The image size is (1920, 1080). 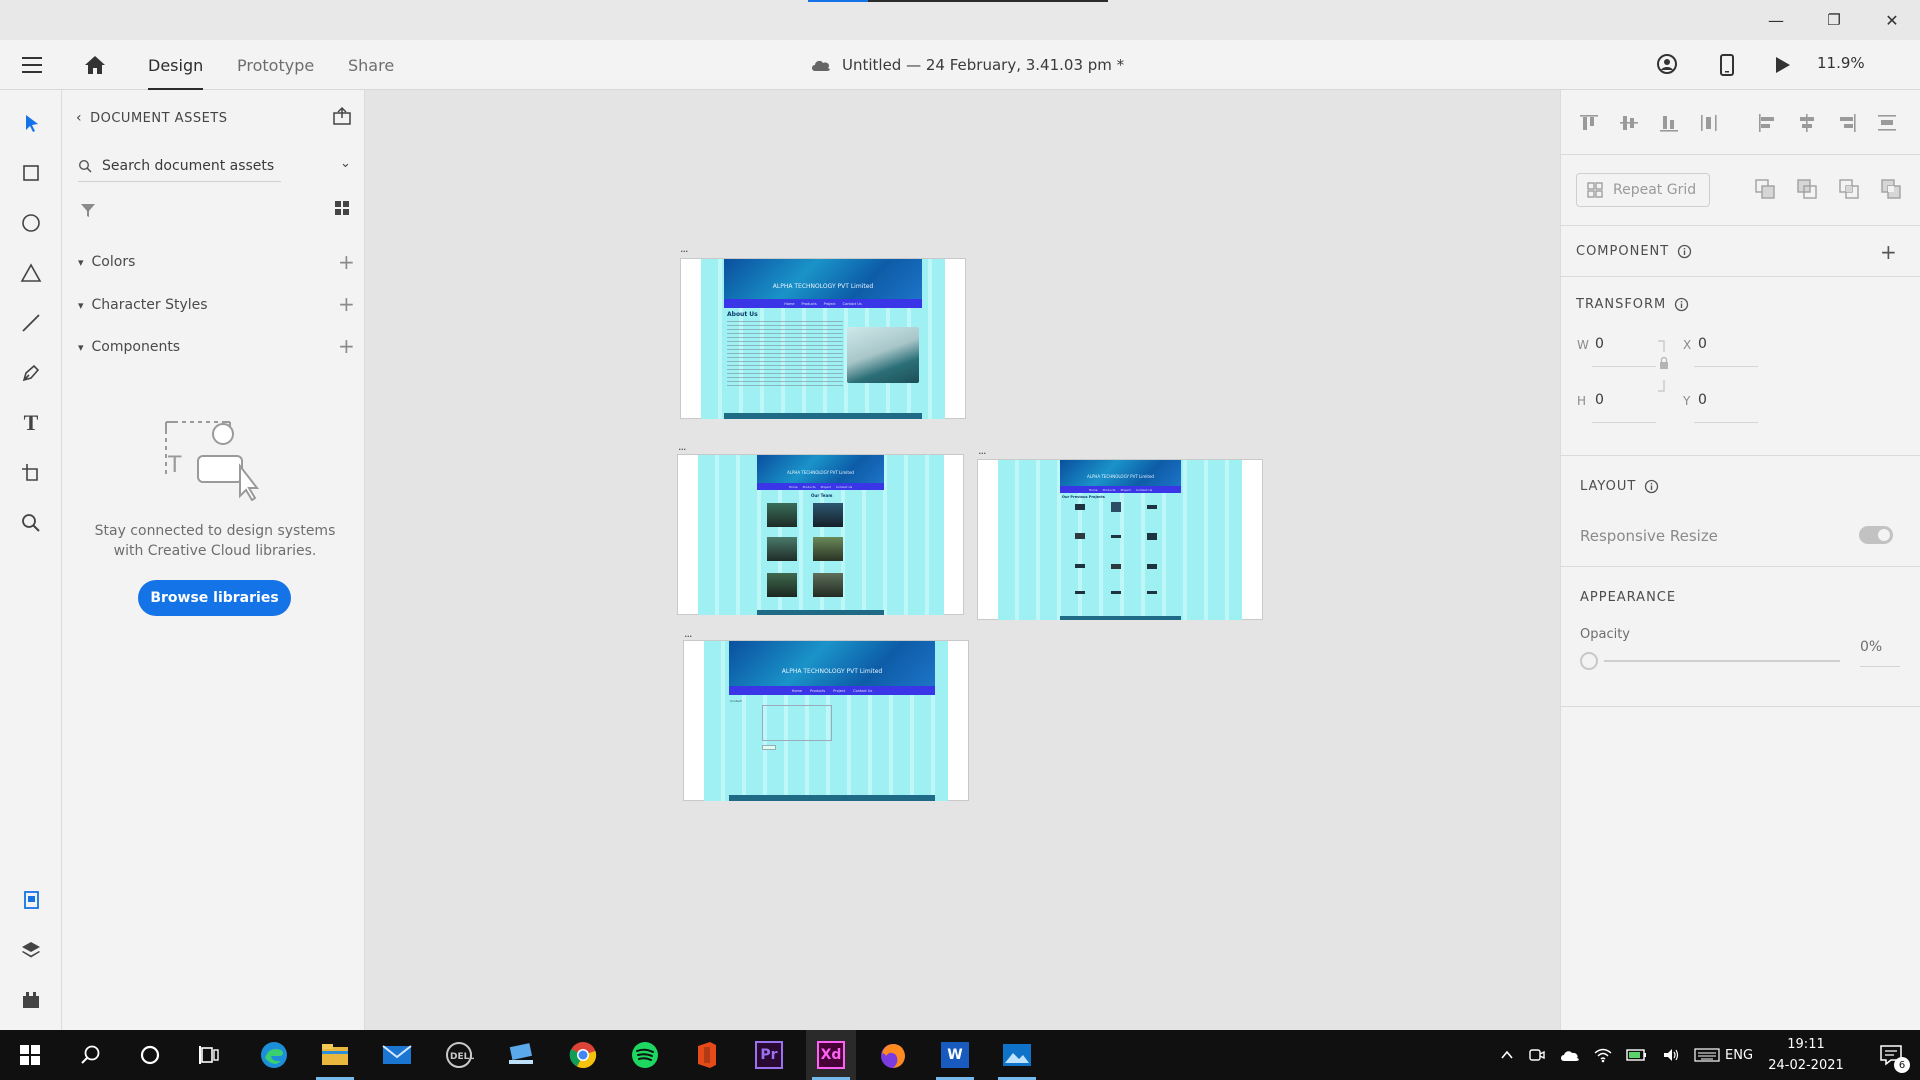 What do you see at coordinates (31, 473) in the screenshot?
I see `artboard-tool-icon` at bounding box center [31, 473].